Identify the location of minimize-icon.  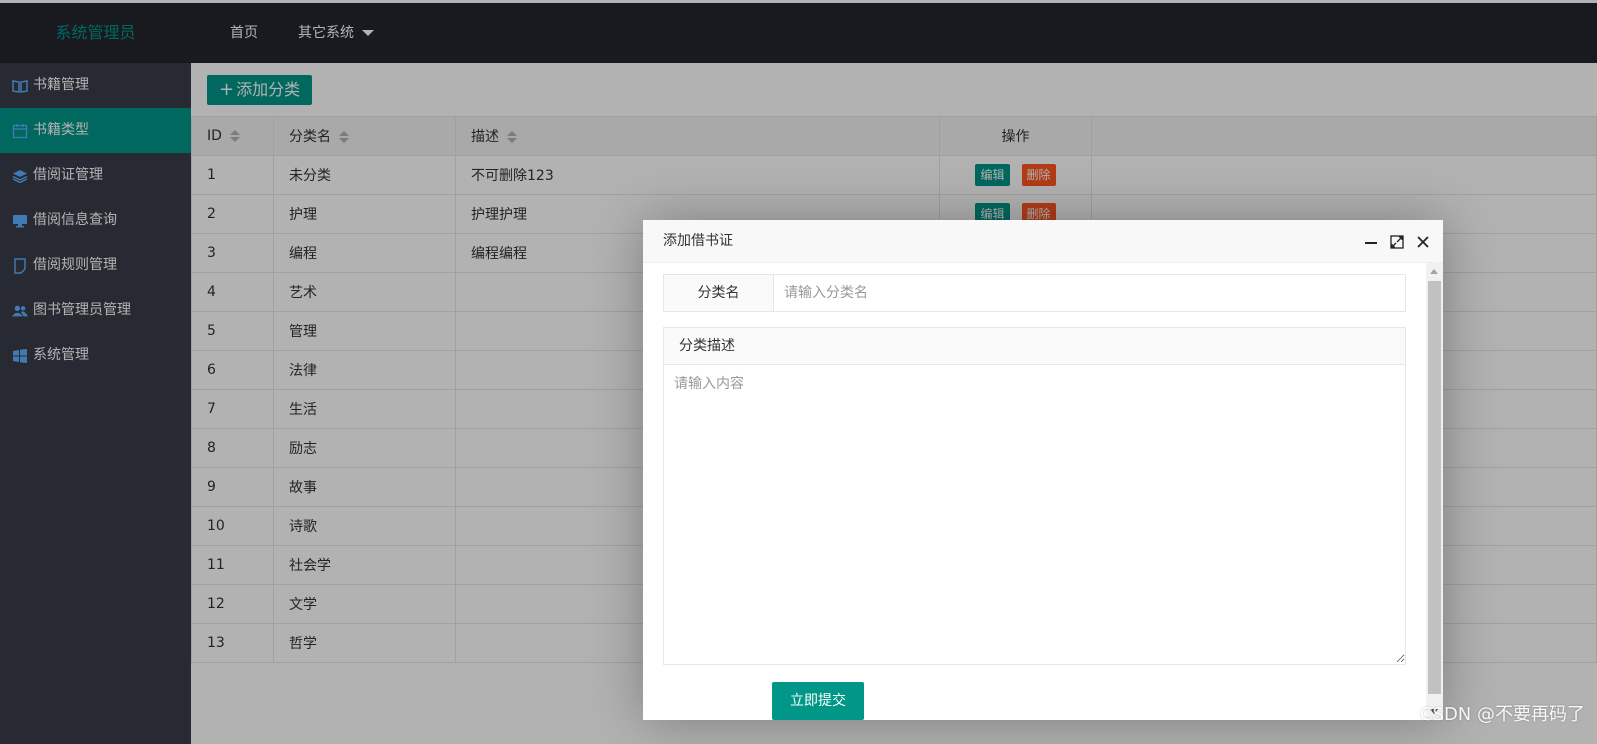
(1371, 242).